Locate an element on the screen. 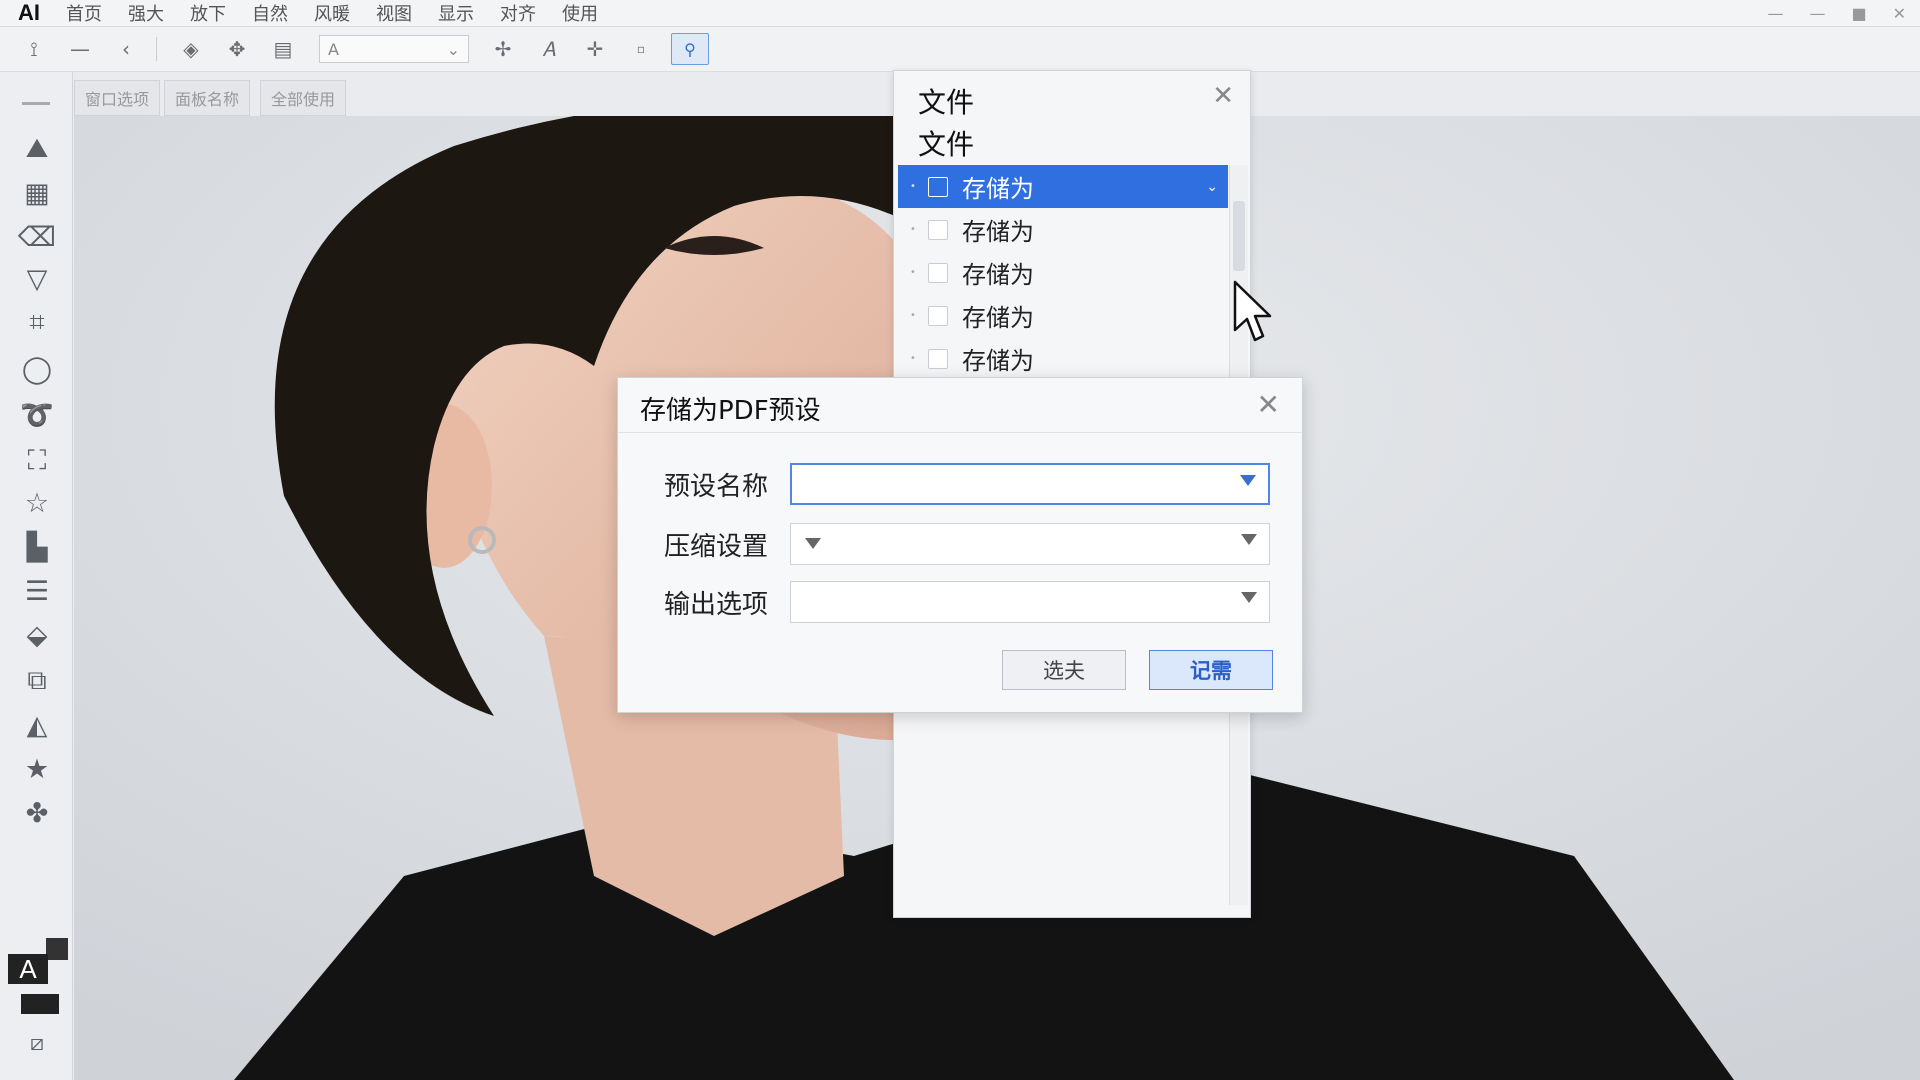 The width and height of the screenshot is (1920, 1080). star-filled-icon: ★ is located at coordinates (37, 769).